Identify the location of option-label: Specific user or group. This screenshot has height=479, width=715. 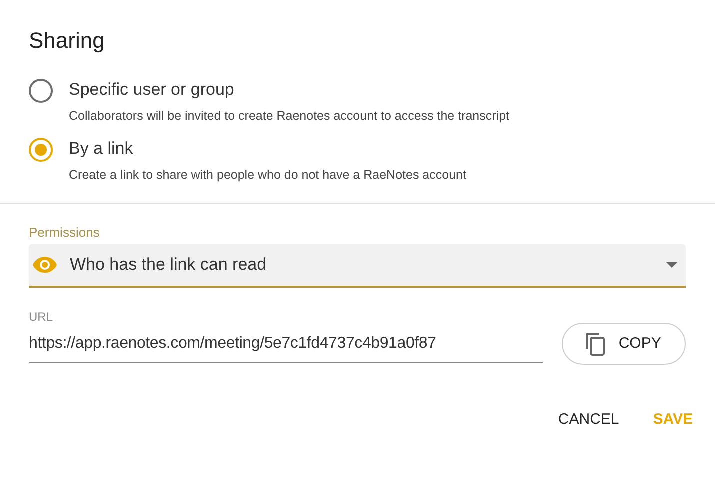
(151, 90).